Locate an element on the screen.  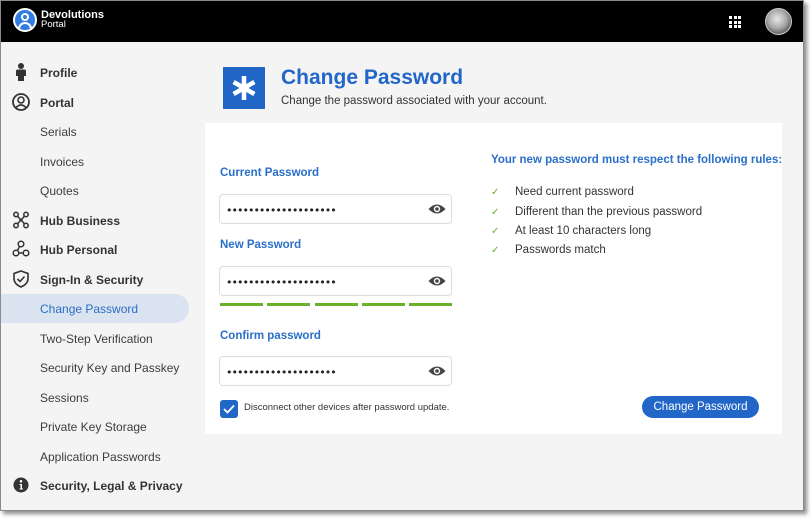
shield-check-icon is located at coordinates (21, 279).